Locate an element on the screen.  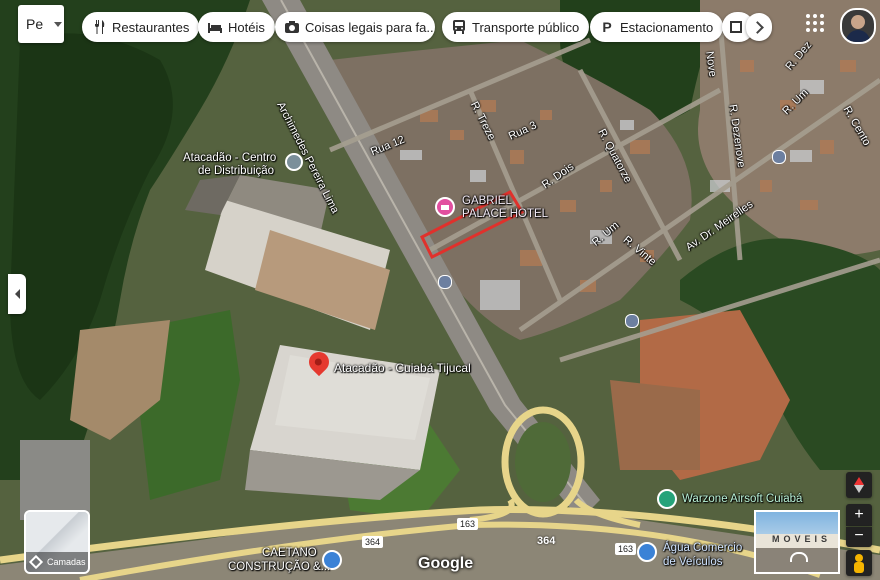
compass-button is located at coordinates (859, 485).